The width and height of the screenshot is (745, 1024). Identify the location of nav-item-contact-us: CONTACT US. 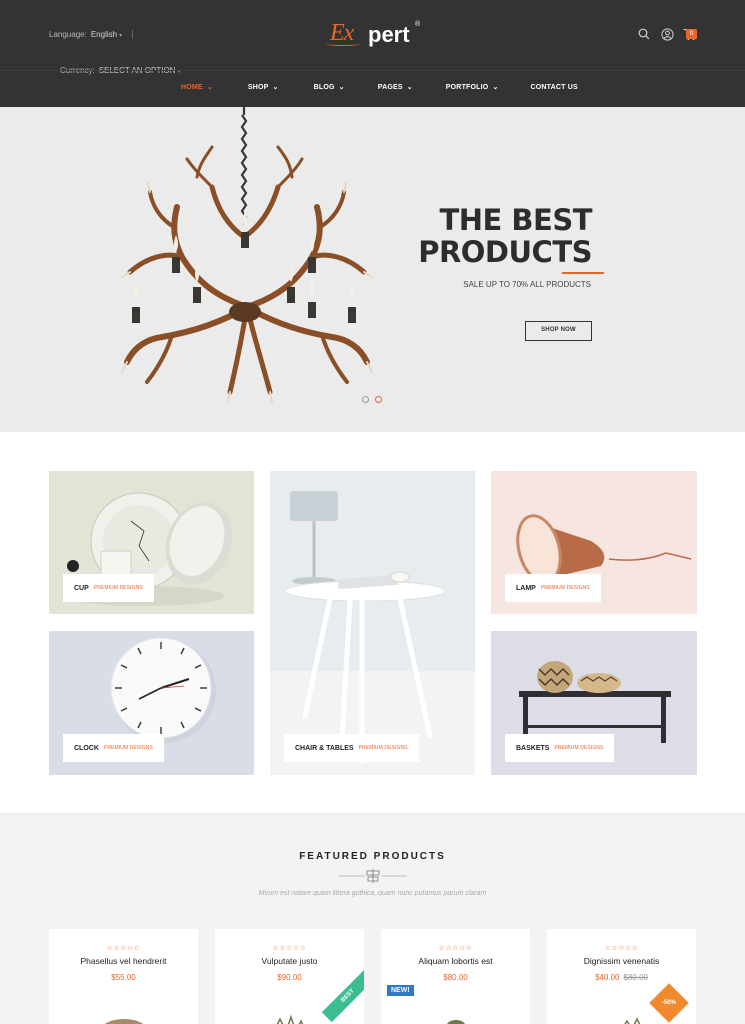
(554, 87).